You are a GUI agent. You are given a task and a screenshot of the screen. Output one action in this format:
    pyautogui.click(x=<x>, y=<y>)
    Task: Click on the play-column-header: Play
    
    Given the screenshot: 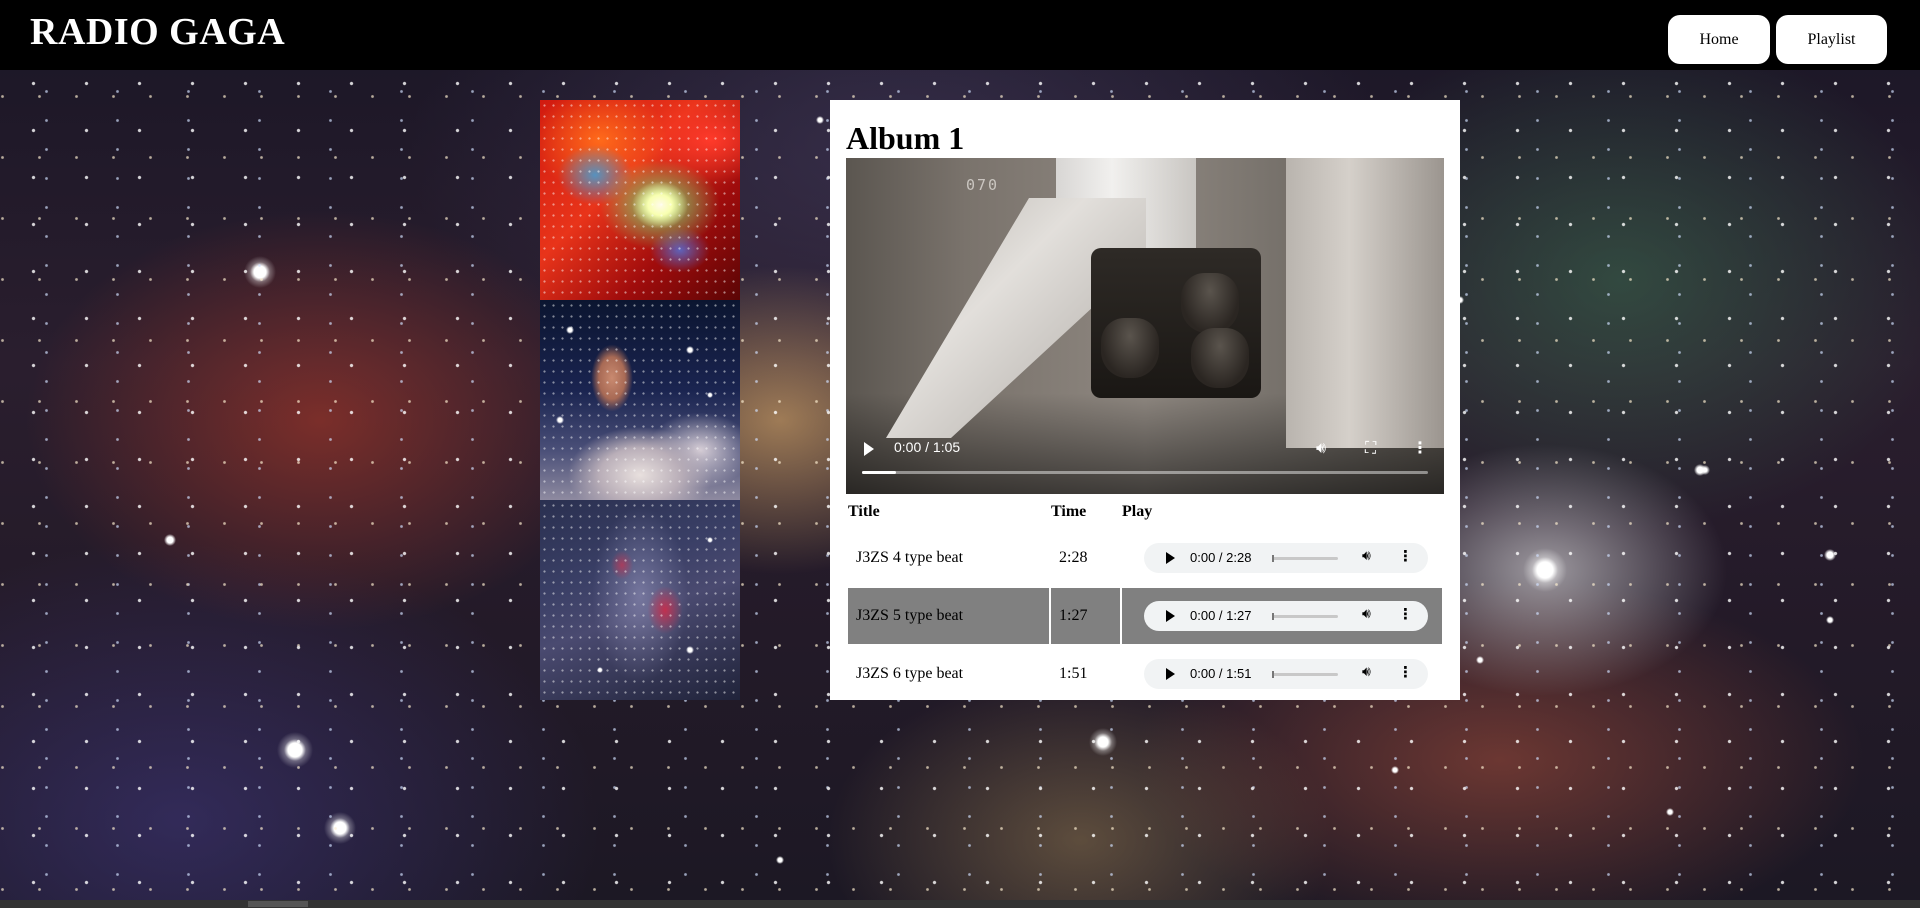 What is the action you would take?
    pyautogui.click(x=1137, y=511)
    